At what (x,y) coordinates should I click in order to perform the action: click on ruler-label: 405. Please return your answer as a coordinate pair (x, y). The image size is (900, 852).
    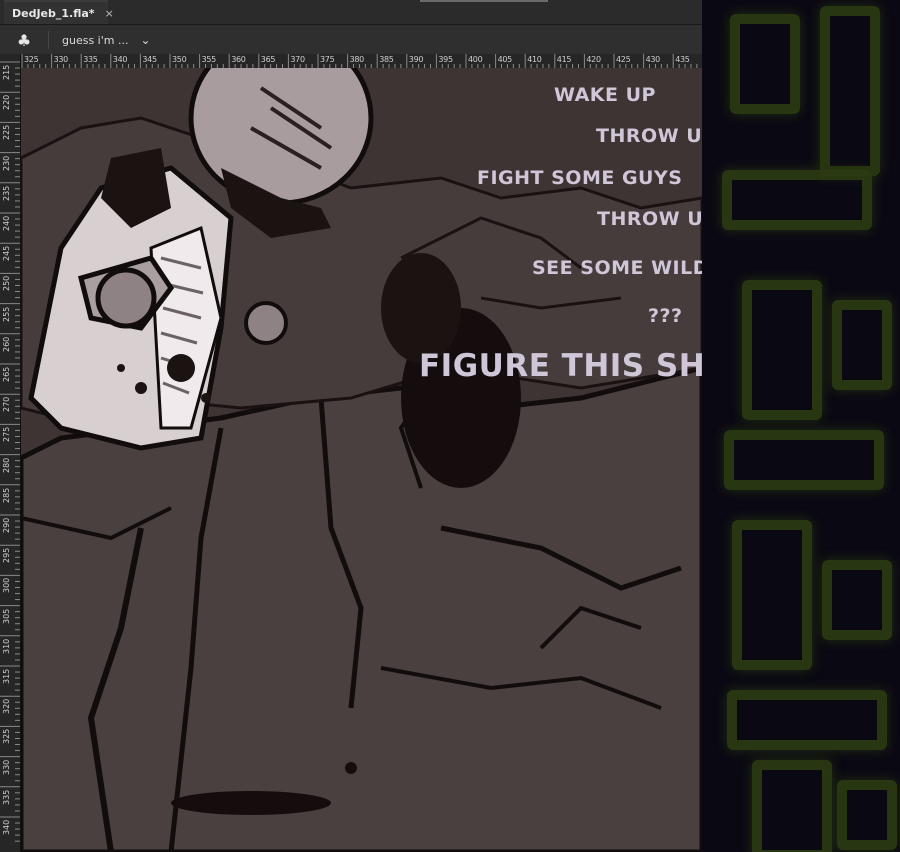
    Looking at the image, I should click on (505, 59).